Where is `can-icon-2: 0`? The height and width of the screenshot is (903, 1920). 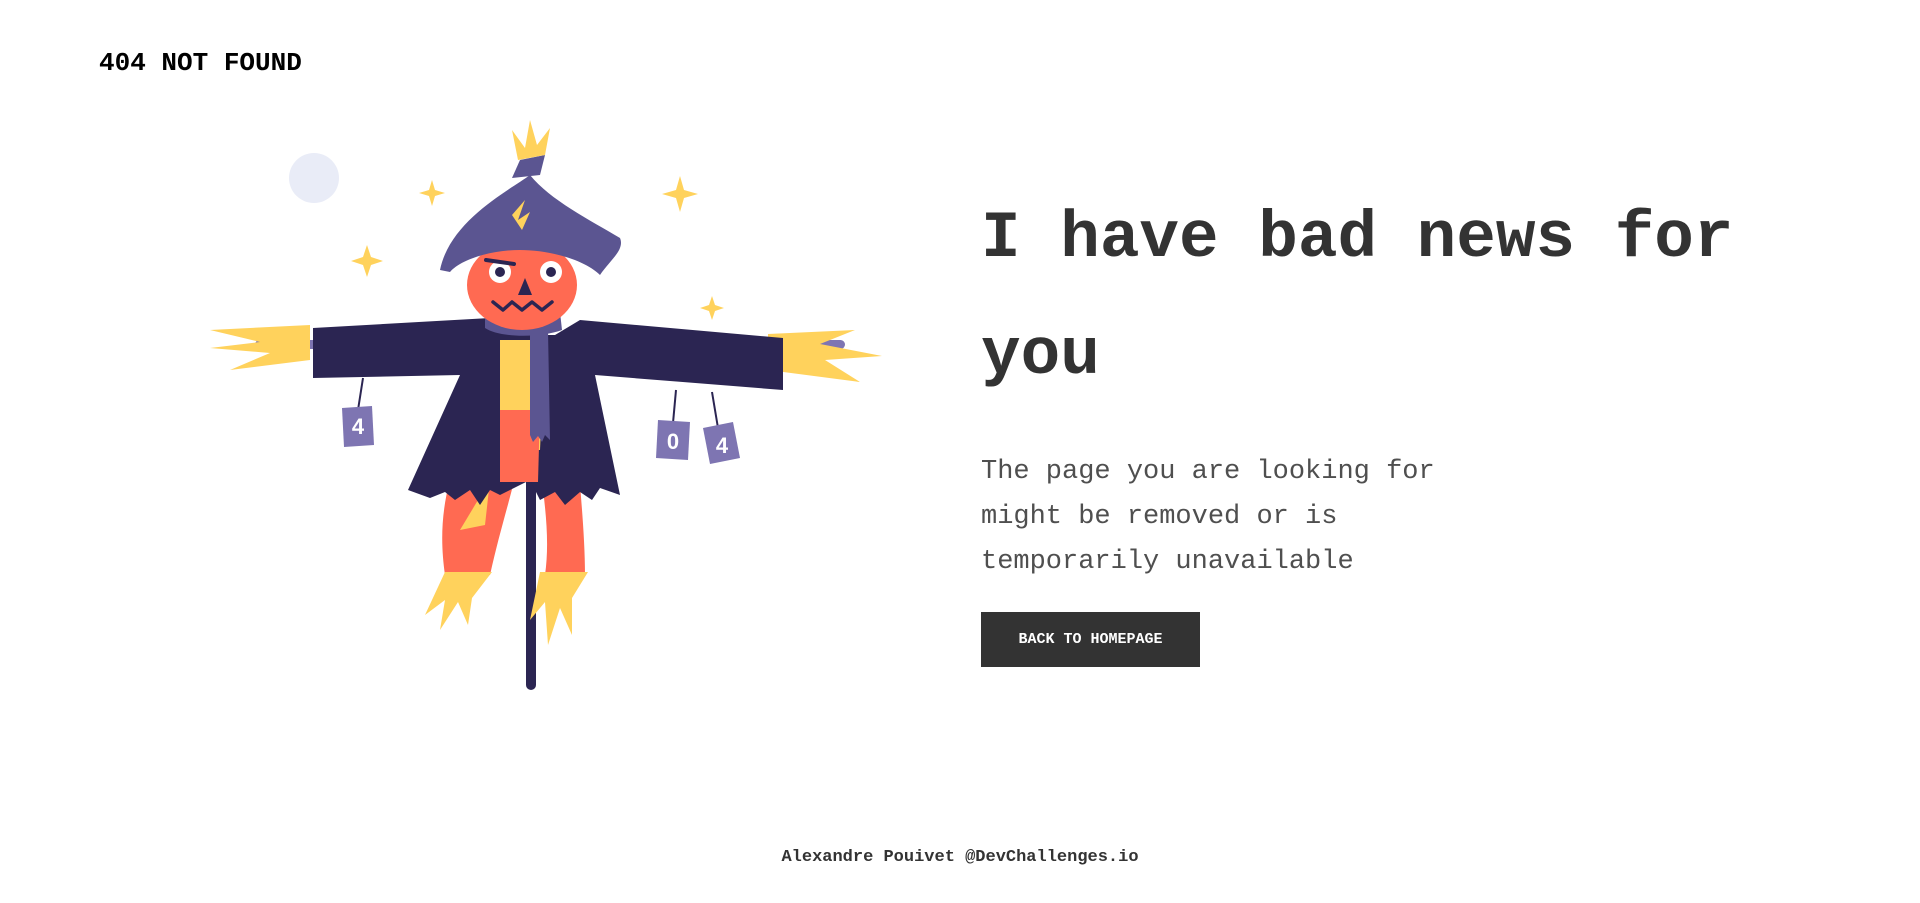 can-icon-2: 0 is located at coordinates (673, 440).